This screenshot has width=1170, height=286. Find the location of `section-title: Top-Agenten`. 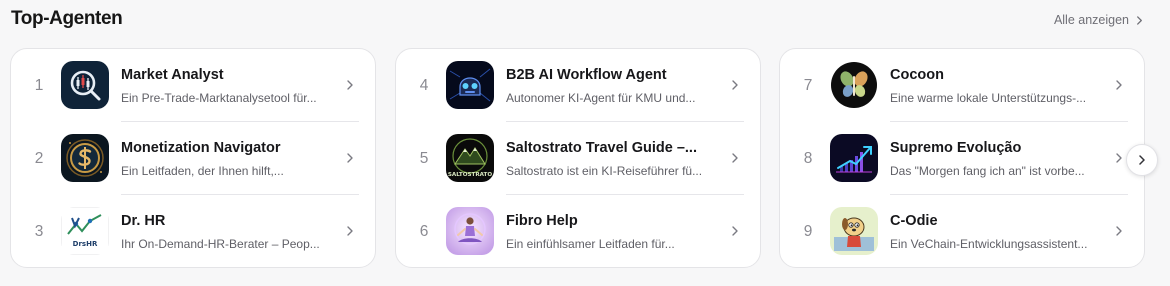

section-title: Top-Agenten is located at coordinates (67, 18).